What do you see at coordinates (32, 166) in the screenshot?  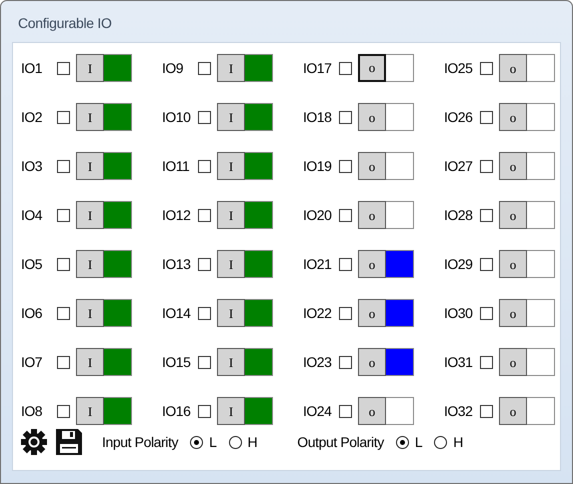 I see `io-label: IO3` at bounding box center [32, 166].